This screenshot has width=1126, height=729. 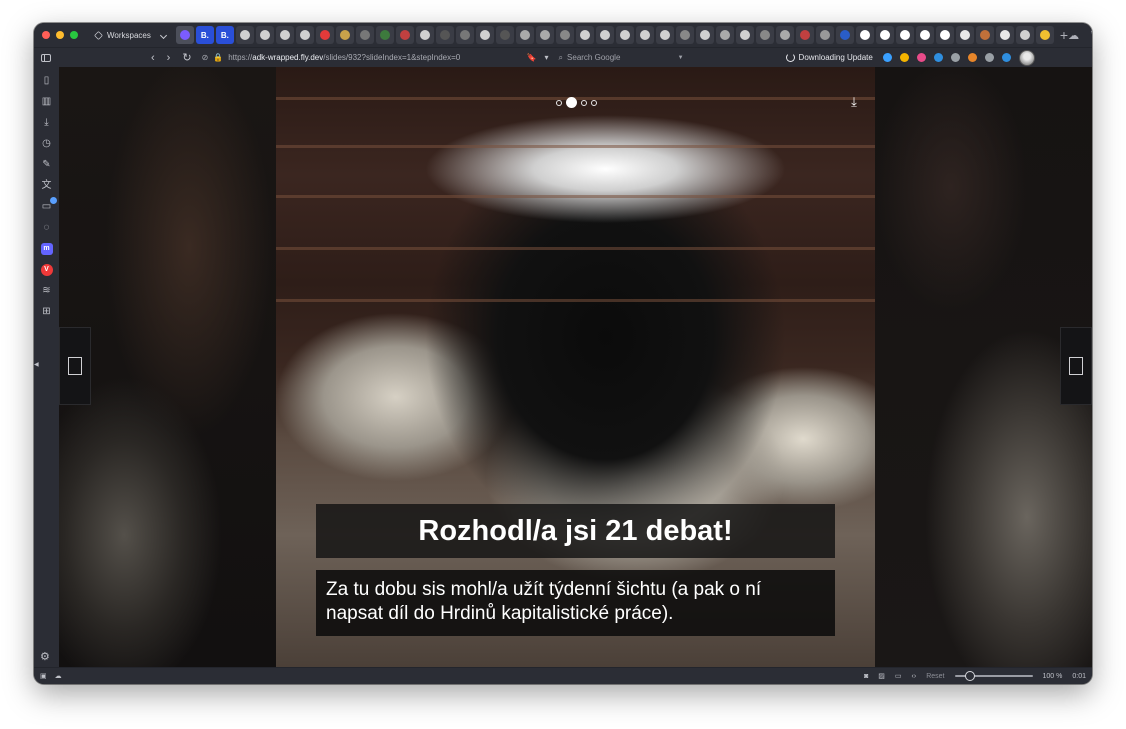 I want to click on window-panel-icon: ▭, so click(x=49, y=205).